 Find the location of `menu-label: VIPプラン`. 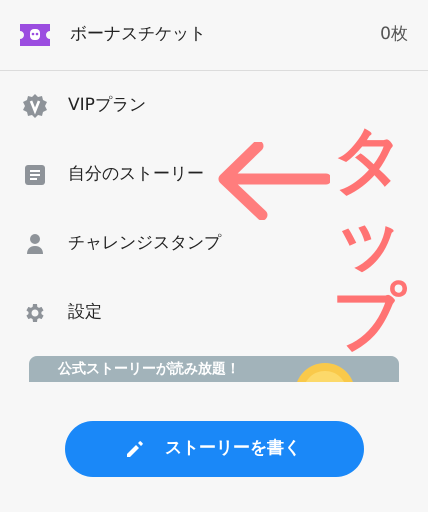

menu-label: VIPプラン is located at coordinates (107, 105).